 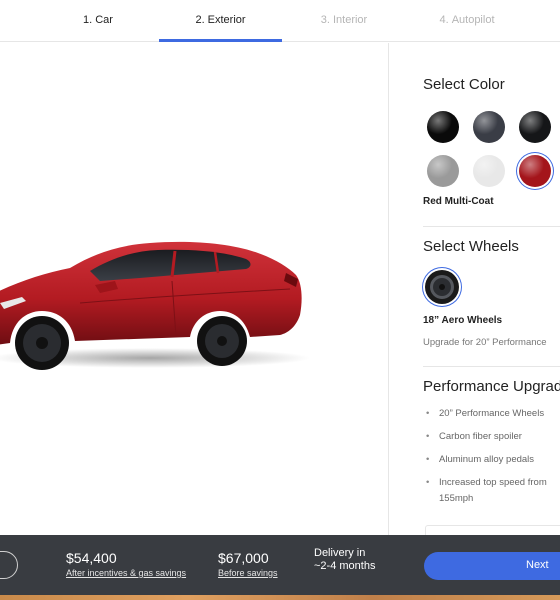 What do you see at coordinates (91, 558) in the screenshot?
I see `price-after-value: $54,400` at bounding box center [91, 558].